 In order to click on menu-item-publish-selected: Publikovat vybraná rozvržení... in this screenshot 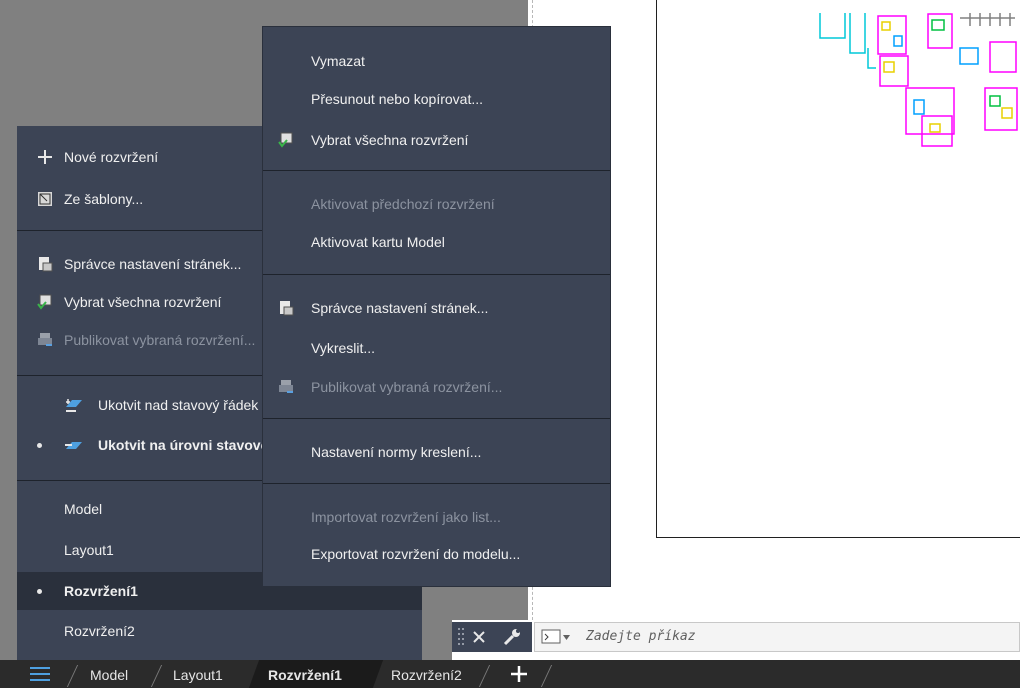, I will do `click(436, 387)`.